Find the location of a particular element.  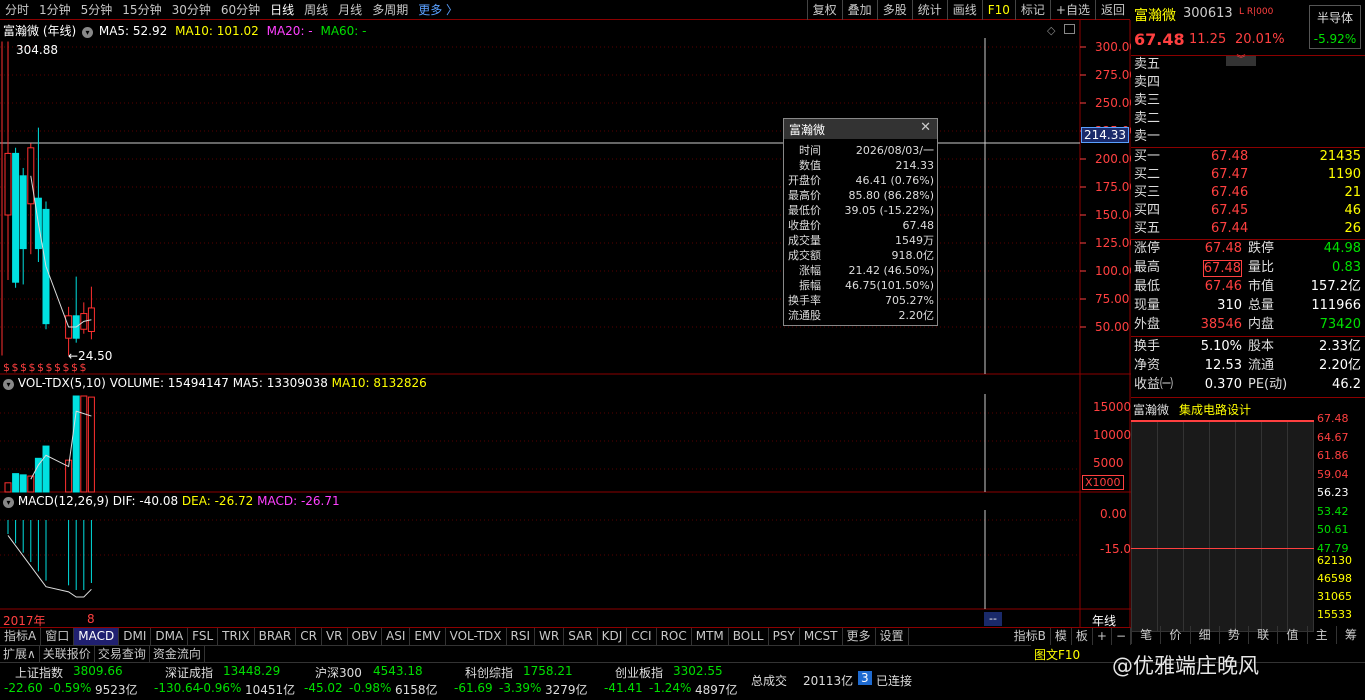

quote-tab: 筹 is located at coordinates (1350, 635).